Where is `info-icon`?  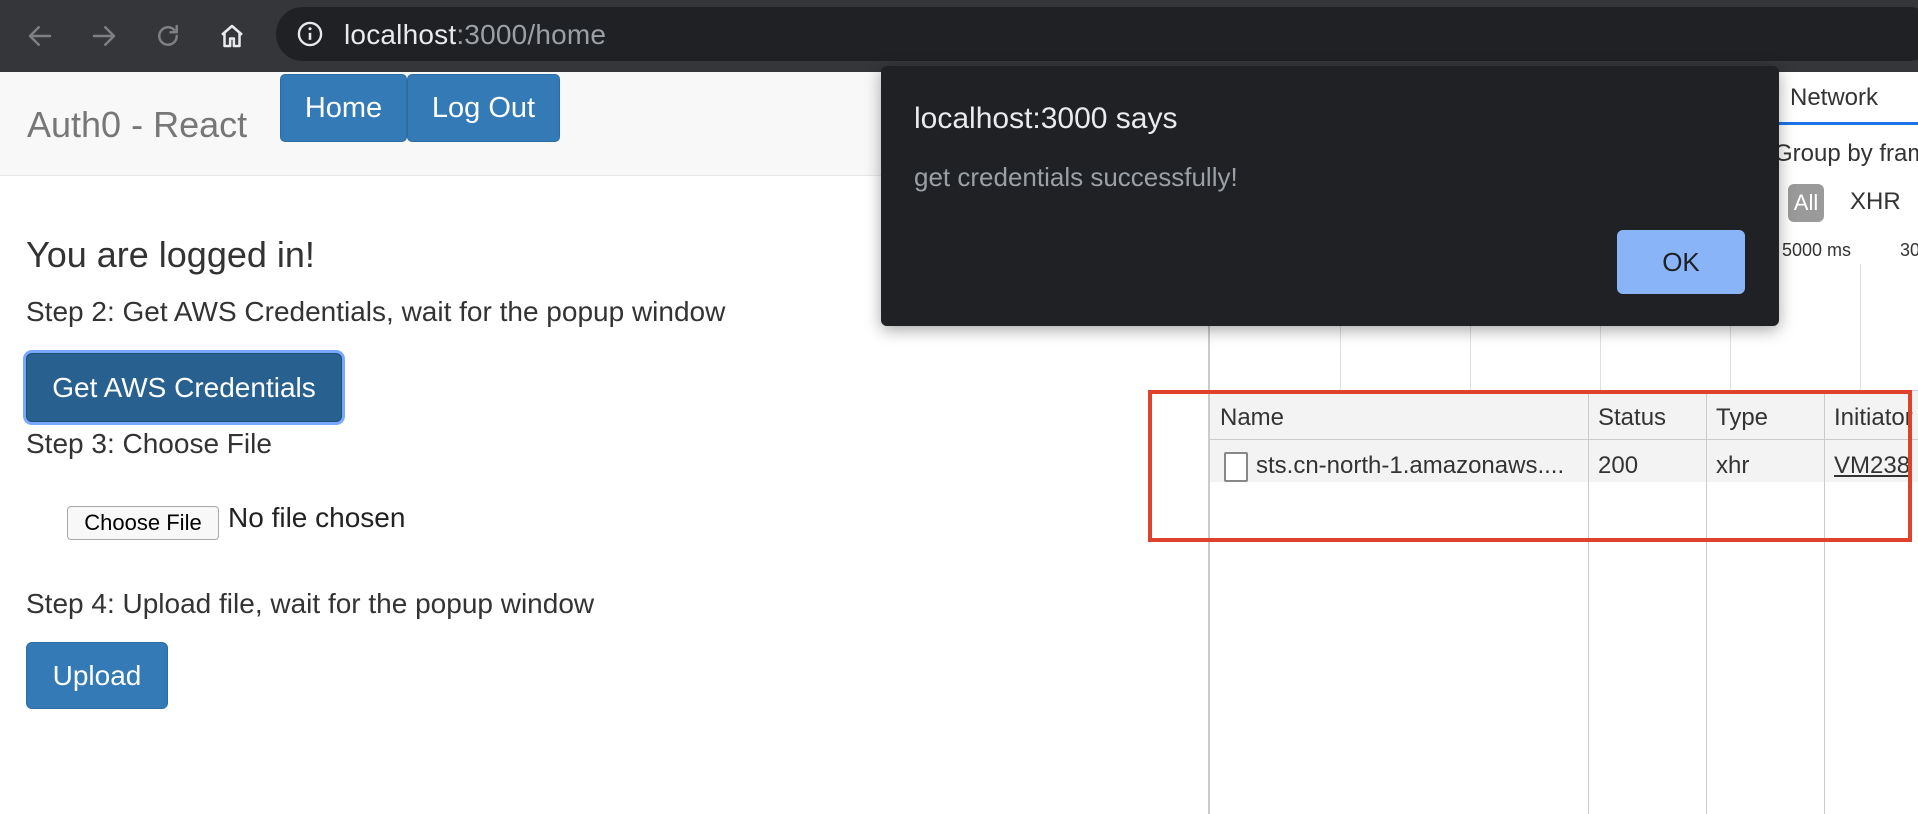 info-icon is located at coordinates (310, 34).